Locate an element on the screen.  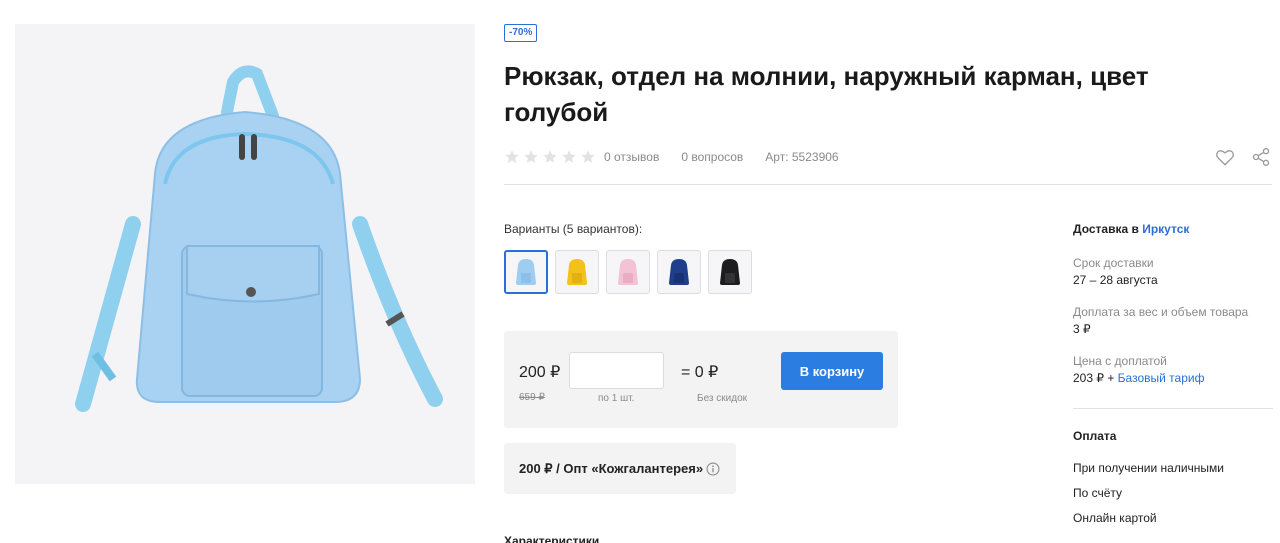
price-with-surcharge-label: Цена с доплатой is located at coordinates (1120, 361).